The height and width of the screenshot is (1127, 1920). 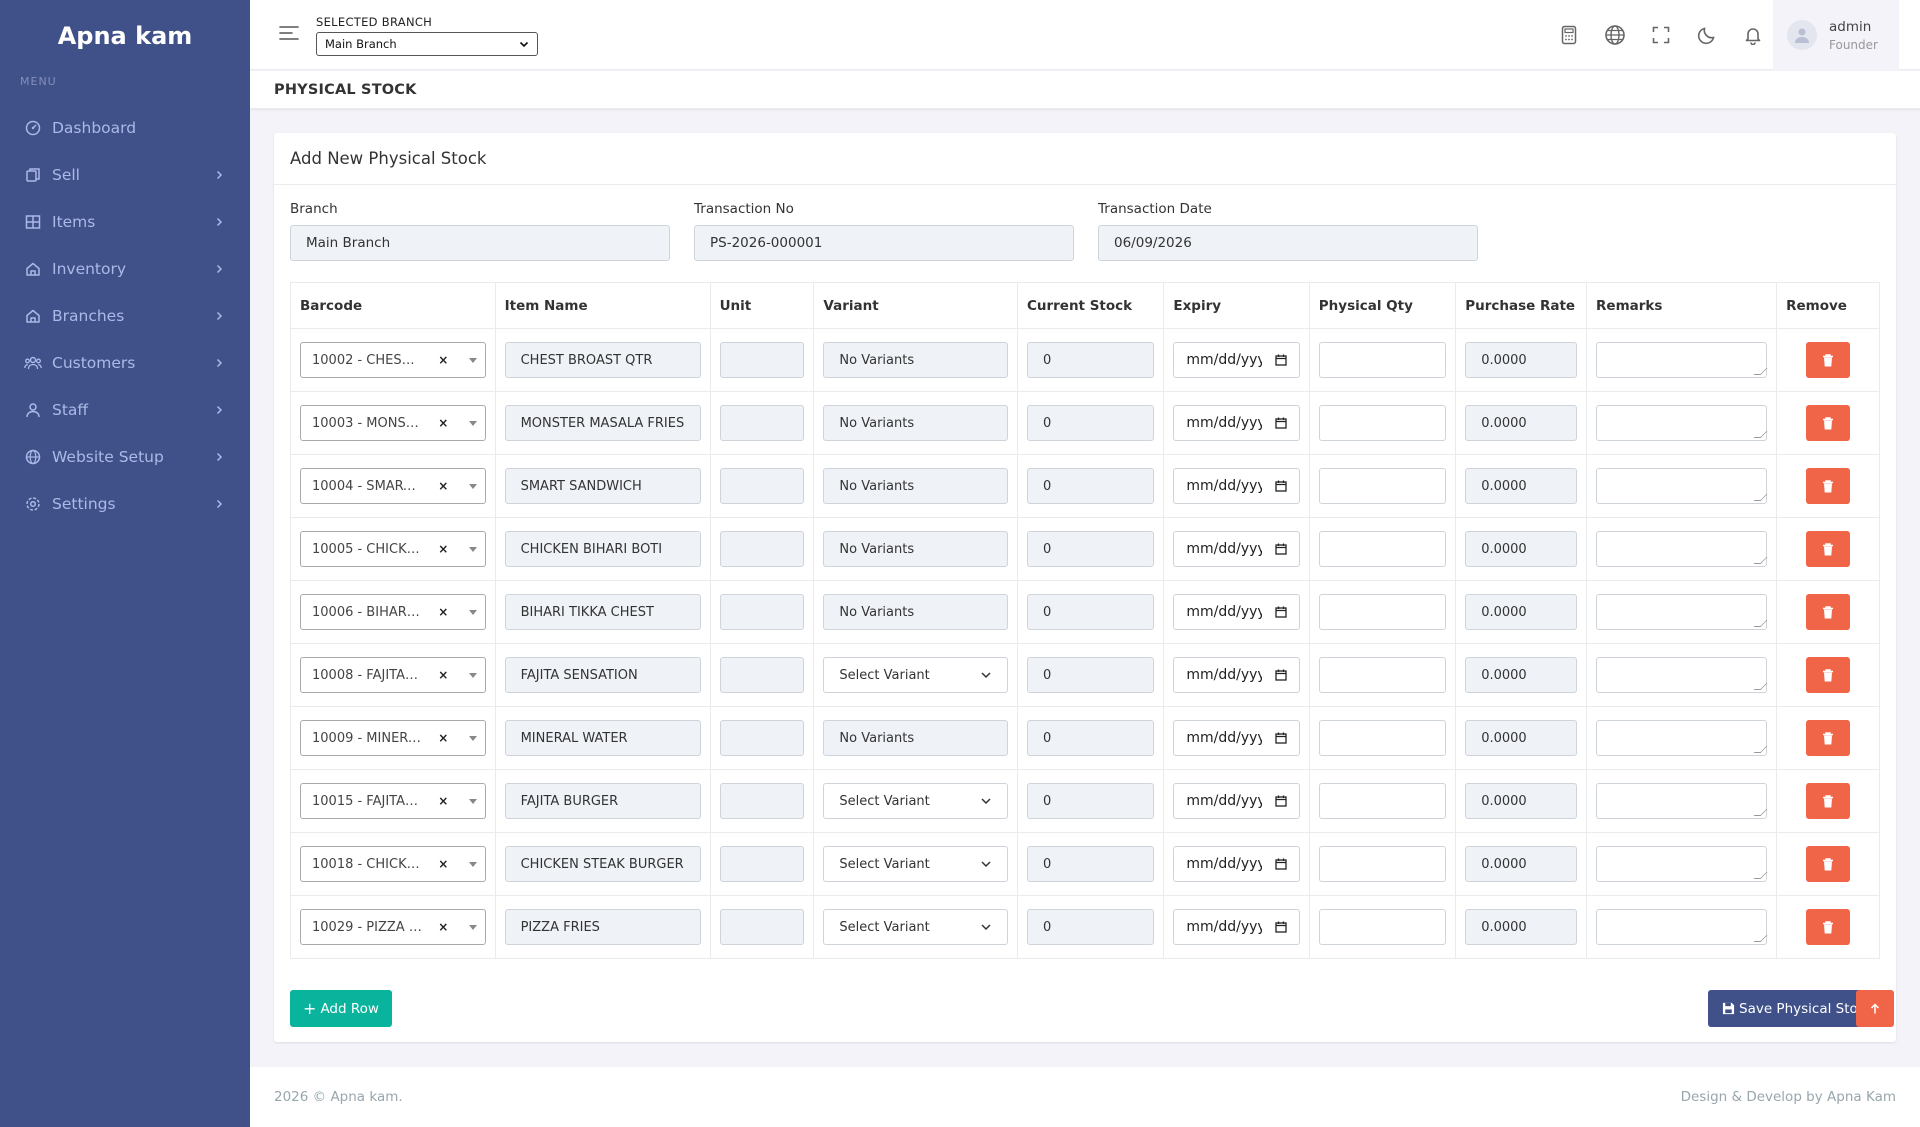 I want to click on barcode-select: 10004 - SMART SANDWICH ×, so click(x=393, y=486).